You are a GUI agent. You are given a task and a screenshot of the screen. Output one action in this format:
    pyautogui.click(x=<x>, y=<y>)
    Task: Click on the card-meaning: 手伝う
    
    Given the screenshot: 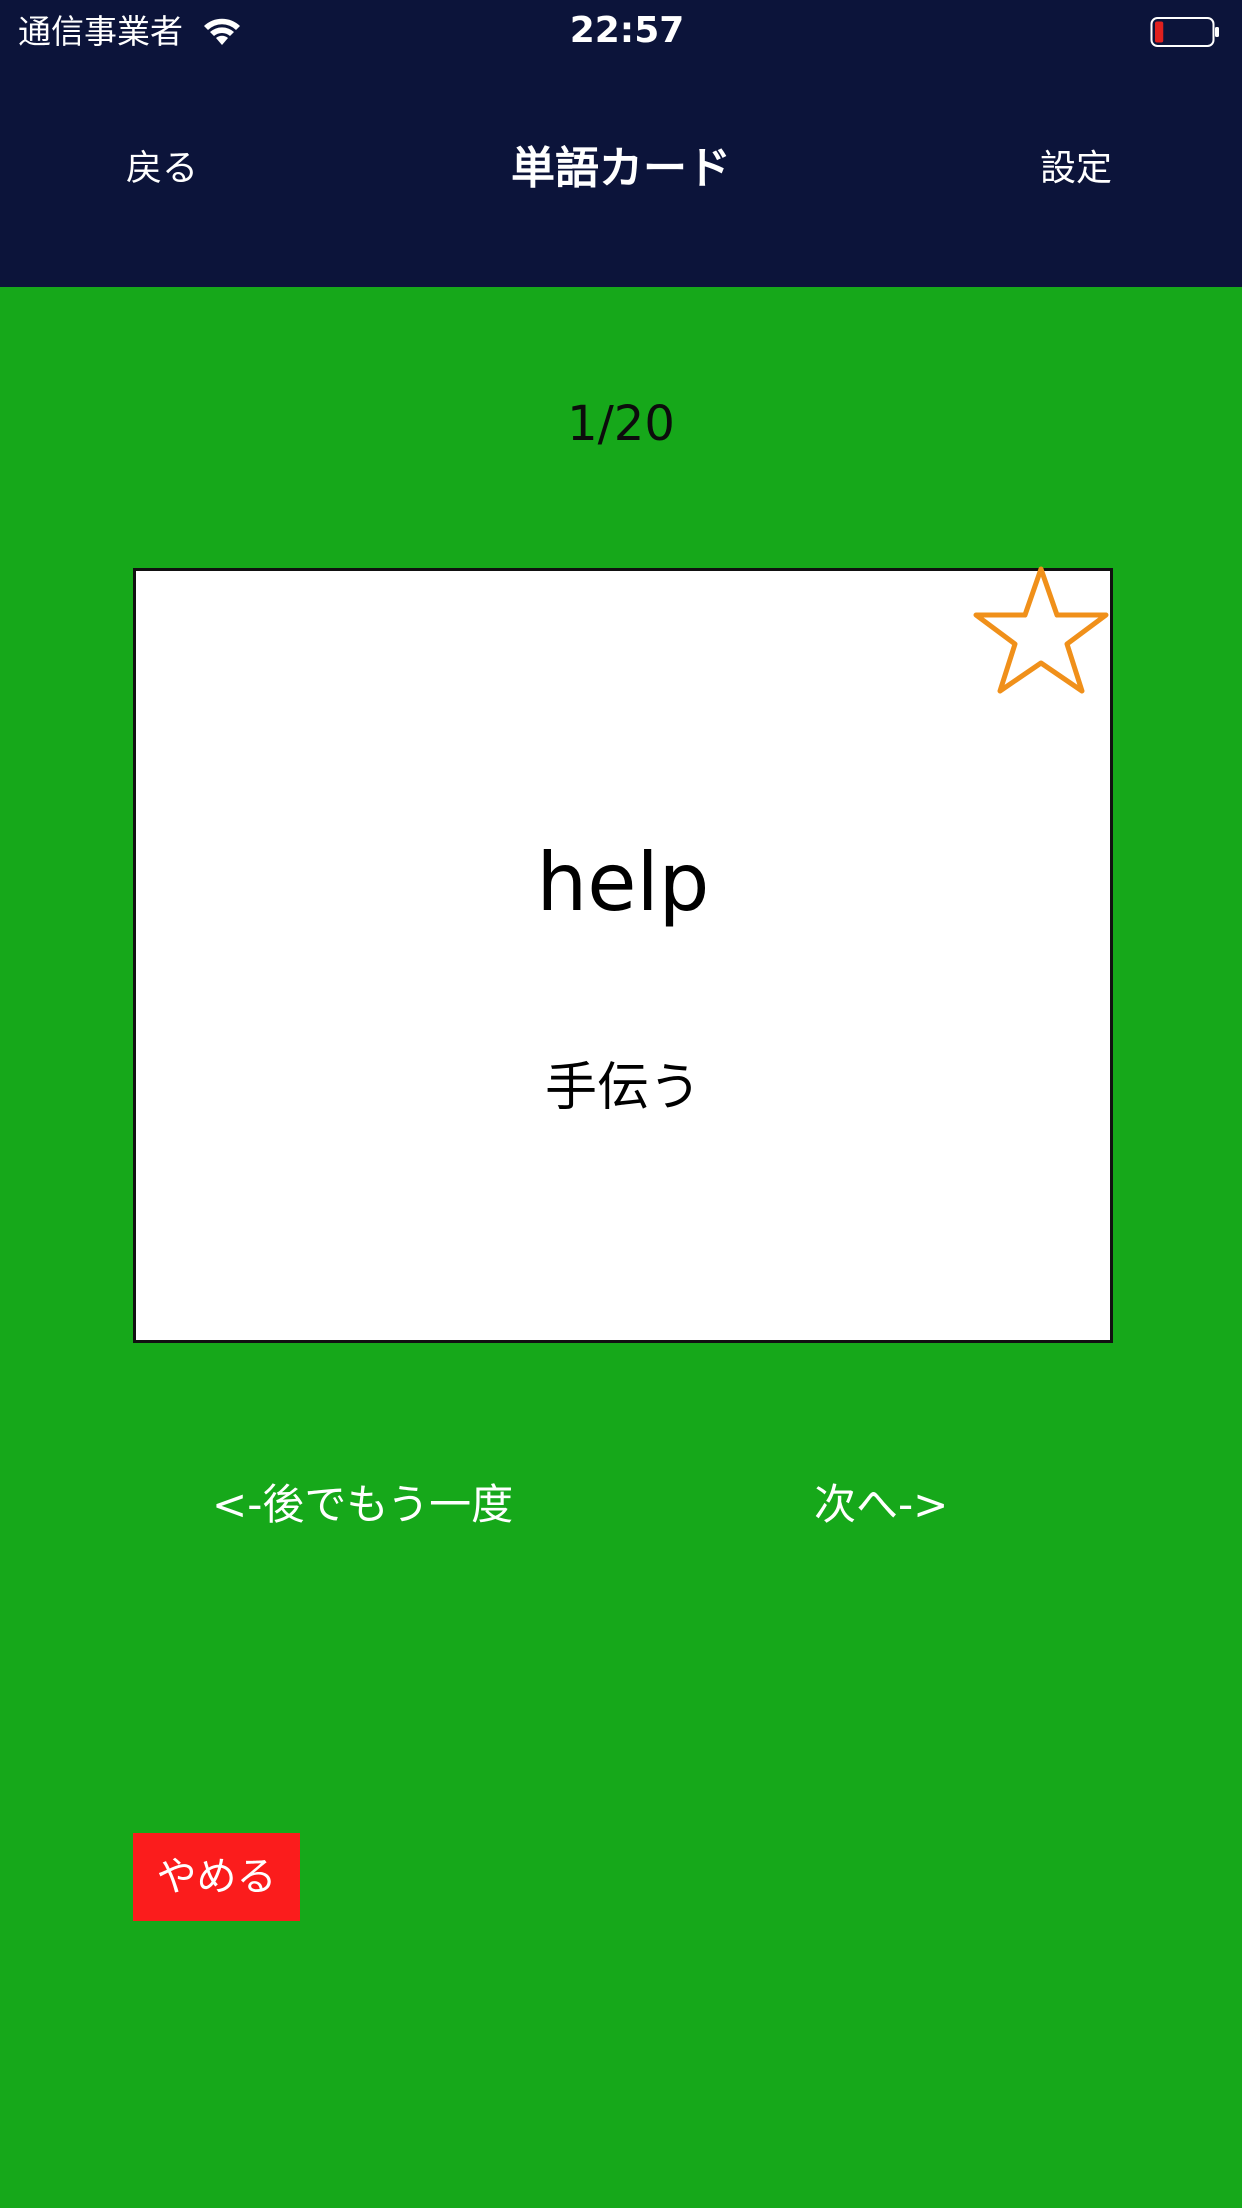 What is the action you would take?
    pyautogui.click(x=622, y=1088)
    